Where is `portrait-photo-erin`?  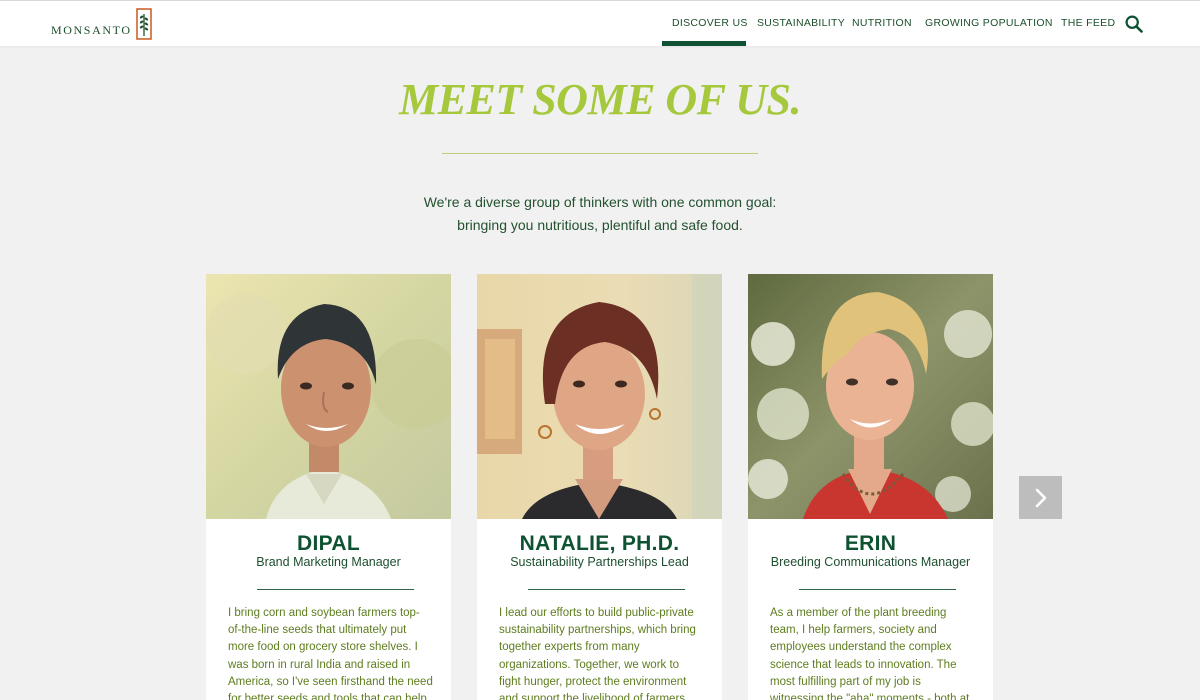 portrait-photo-erin is located at coordinates (870, 396).